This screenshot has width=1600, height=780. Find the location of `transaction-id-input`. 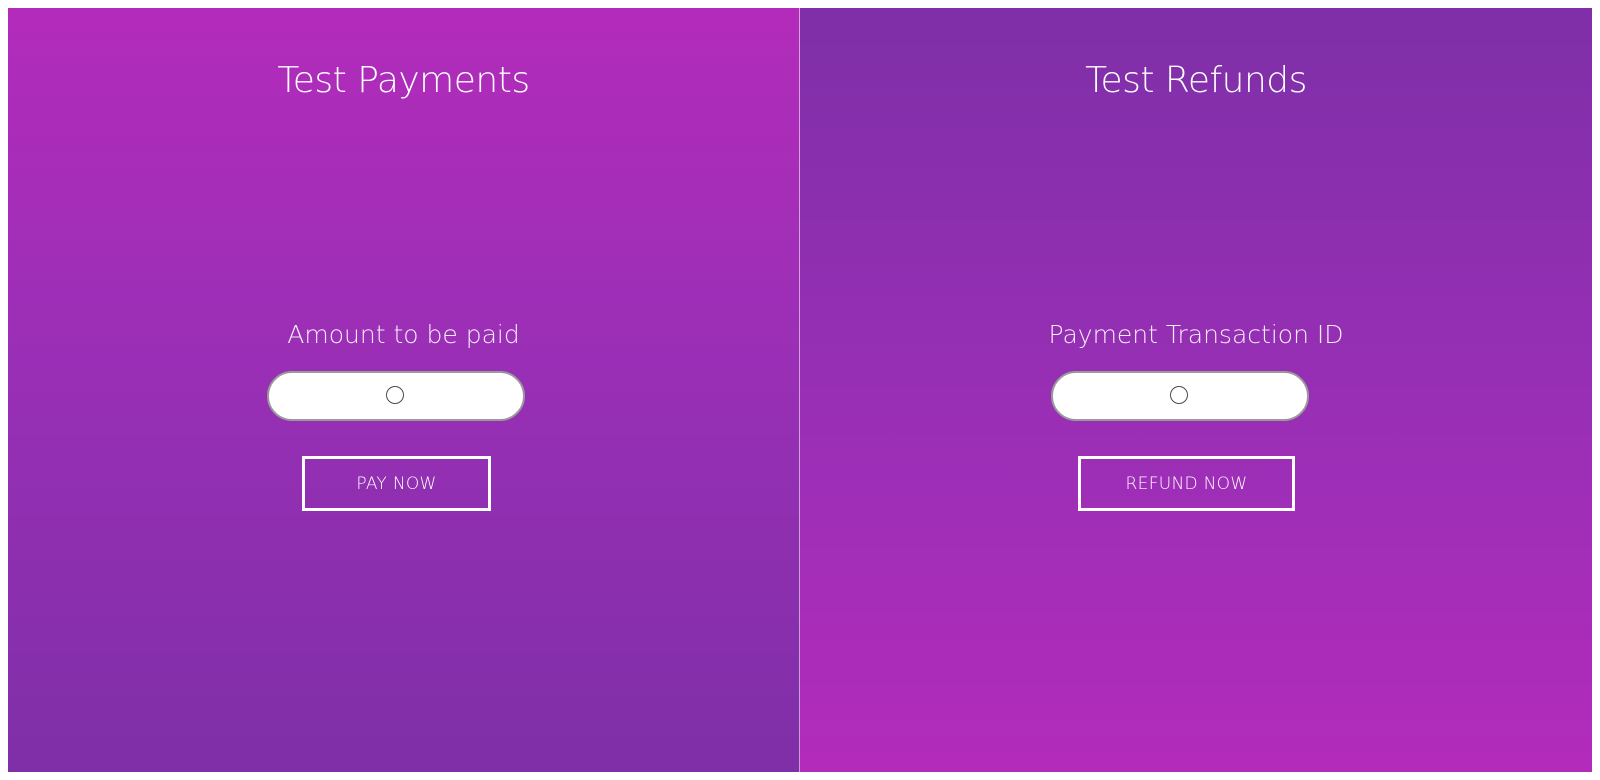

transaction-id-input is located at coordinates (1180, 396).